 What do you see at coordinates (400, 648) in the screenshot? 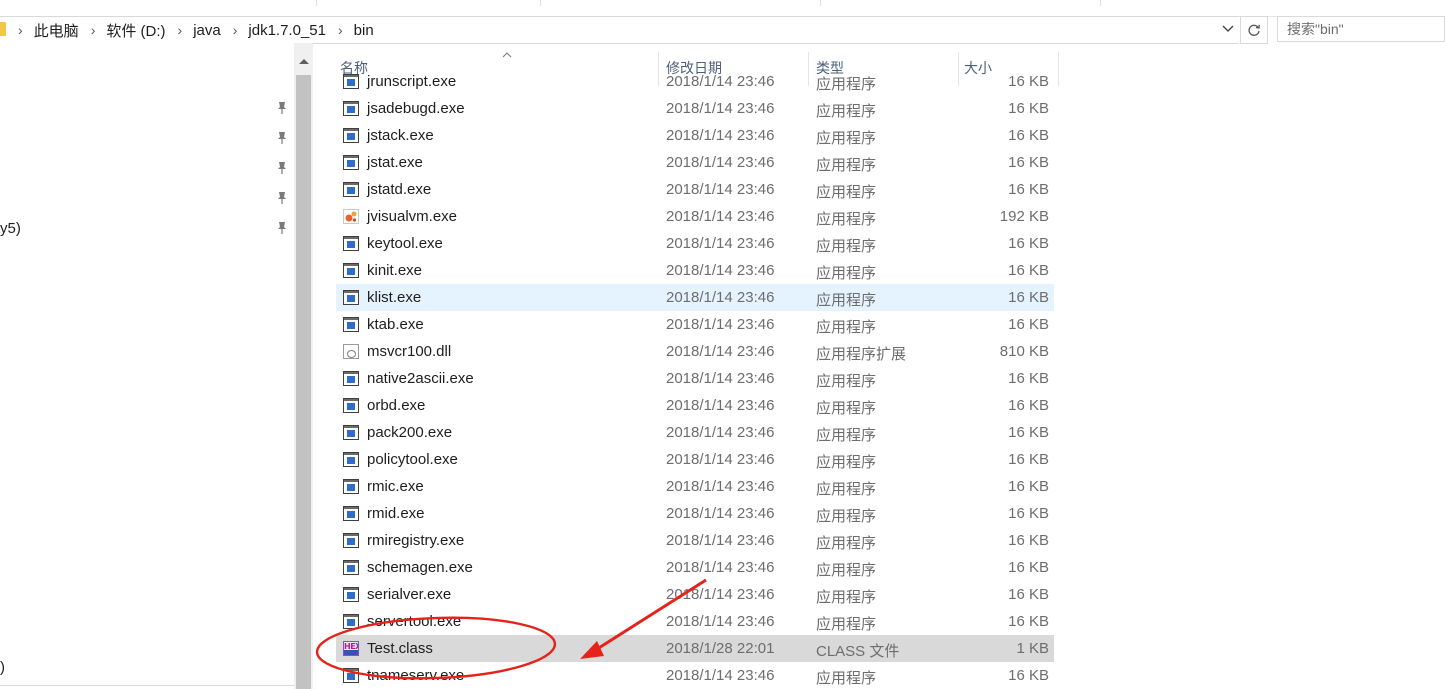
I see `file-name: Test.class` at bounding box center [400, 648].